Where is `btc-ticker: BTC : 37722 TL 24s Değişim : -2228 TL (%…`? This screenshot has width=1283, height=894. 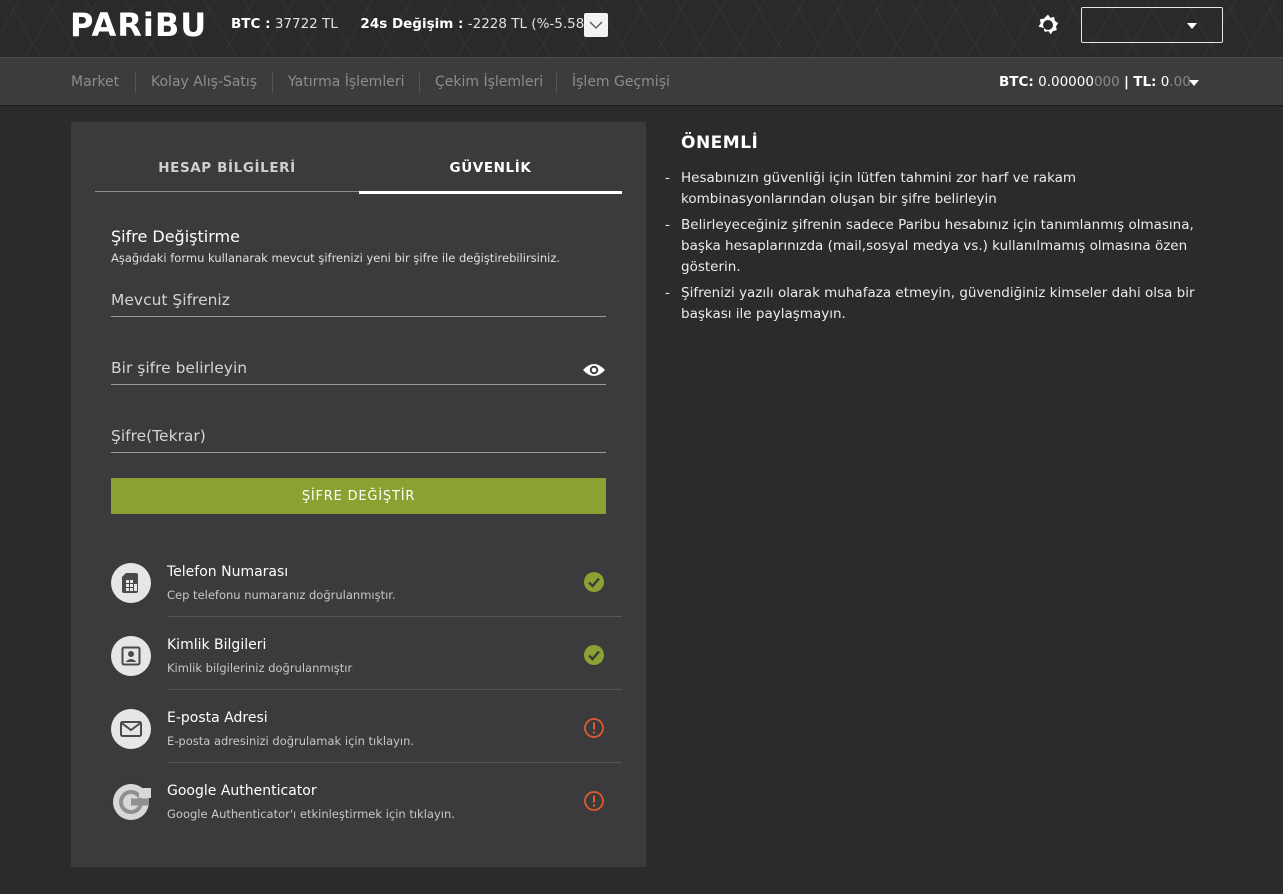
btc-ticker: BTC : 37722 TL 24s Değişim : -2228 TL (%… is located at coordinates (410, 24).